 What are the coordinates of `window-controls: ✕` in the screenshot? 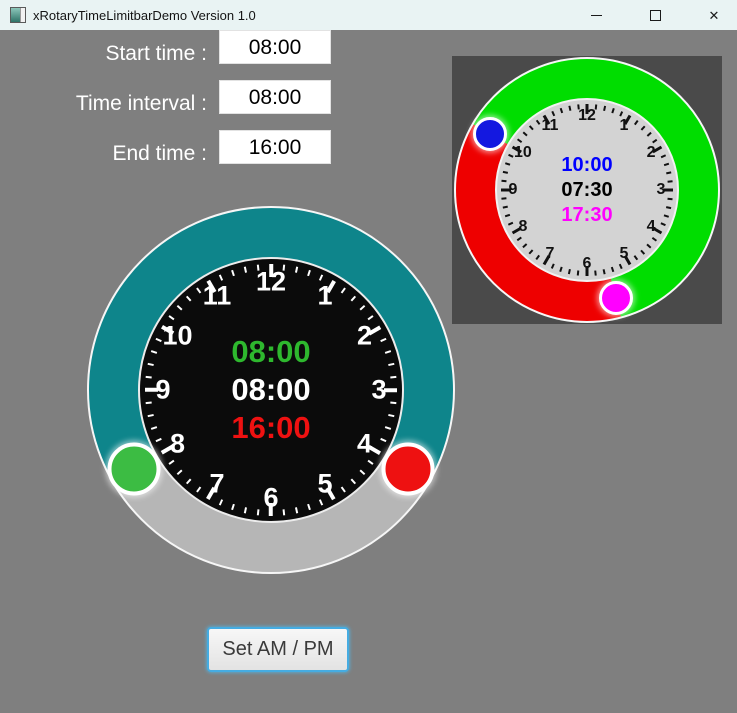 It's located at (655, 15).